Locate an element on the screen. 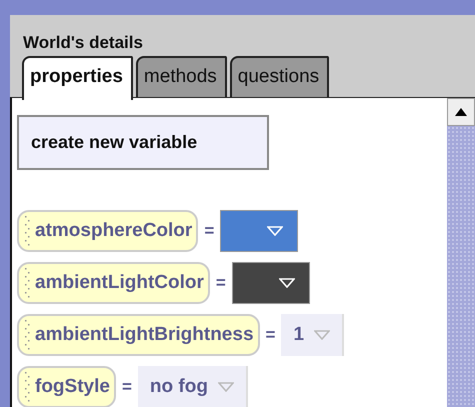 Image resolution: width=475 pixels, height=407 pixels. up-arrow-icon is located at coordinates (461, 112).